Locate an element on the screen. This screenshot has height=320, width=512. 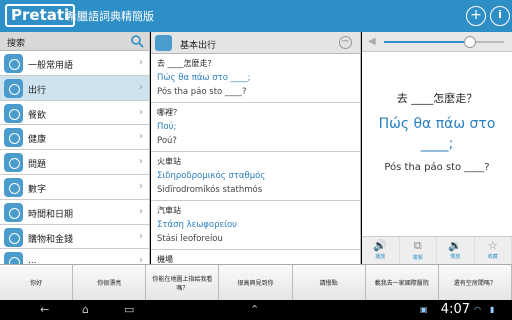
up-chevron-icon: ⌃ is located at coordinates (254, 309).